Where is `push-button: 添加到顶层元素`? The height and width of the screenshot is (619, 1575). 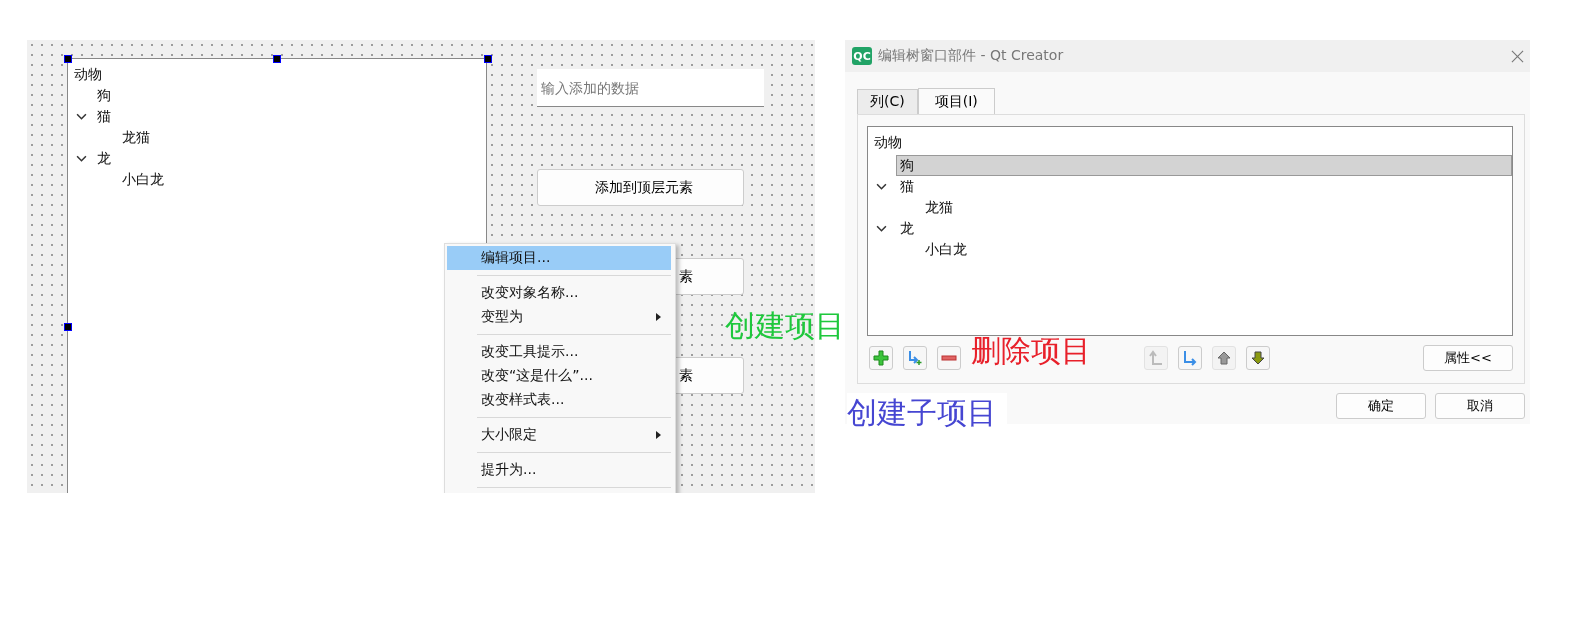 push-button: 添加到顶层元素 is located at coordinates (640, 187).